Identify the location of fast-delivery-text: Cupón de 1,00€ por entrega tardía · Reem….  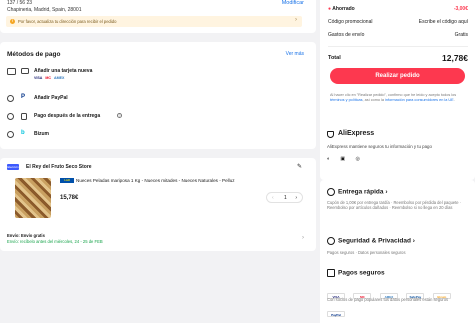
(394, 205).